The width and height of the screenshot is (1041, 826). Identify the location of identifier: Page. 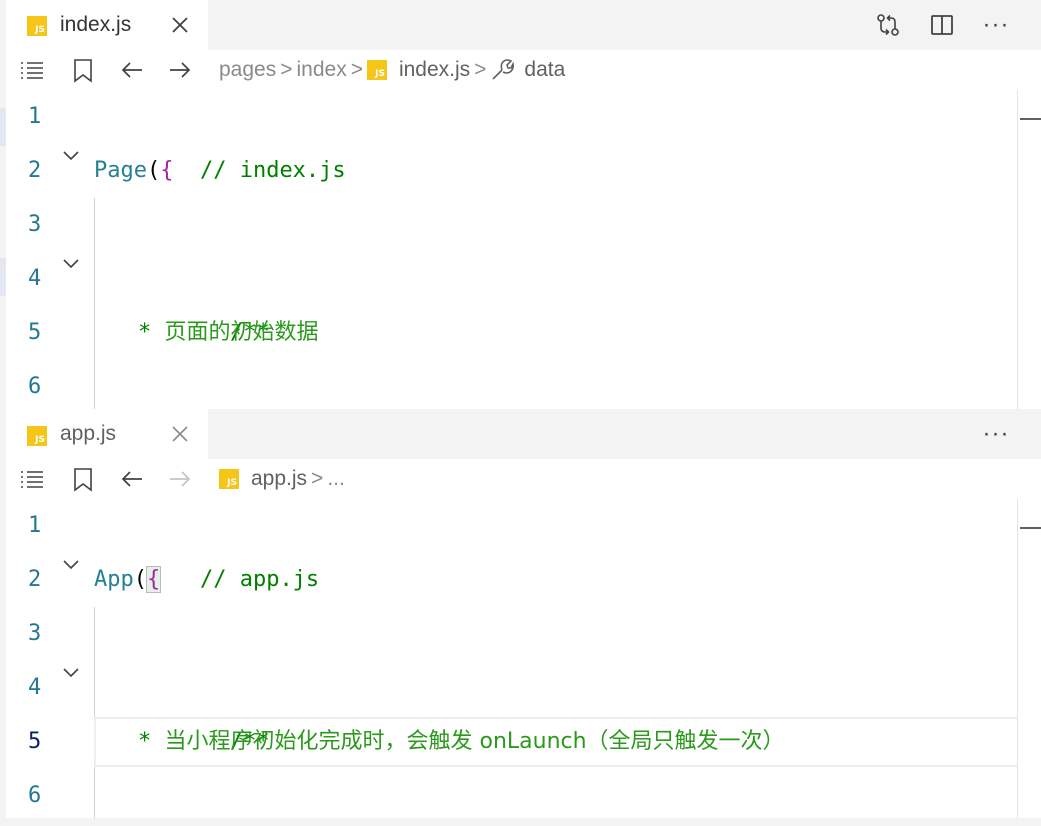
(120, 170).